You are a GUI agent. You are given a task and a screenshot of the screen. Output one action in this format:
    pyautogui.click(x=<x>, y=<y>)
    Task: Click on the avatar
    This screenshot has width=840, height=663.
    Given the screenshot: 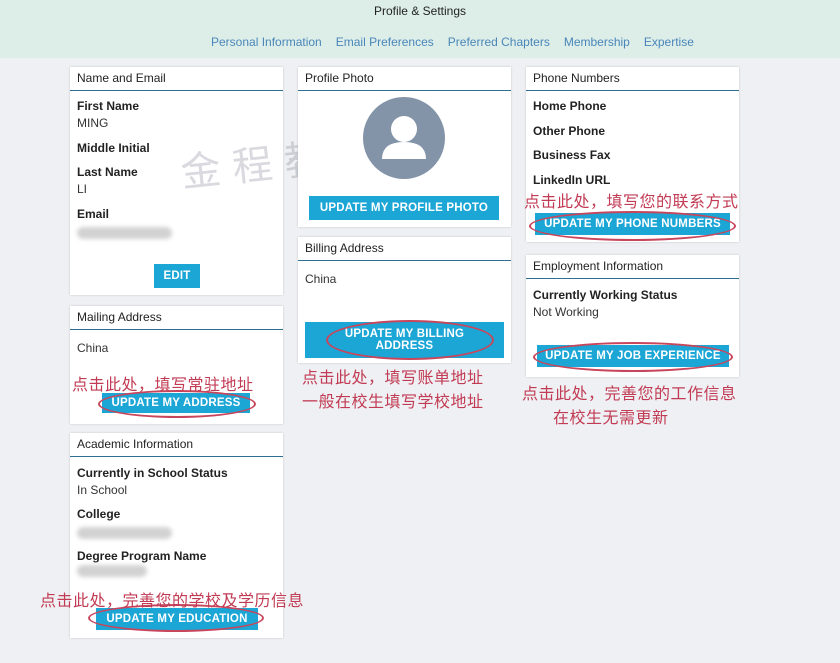 What is the action you would take?
    pyautogui.click(x=404, y=138)
    